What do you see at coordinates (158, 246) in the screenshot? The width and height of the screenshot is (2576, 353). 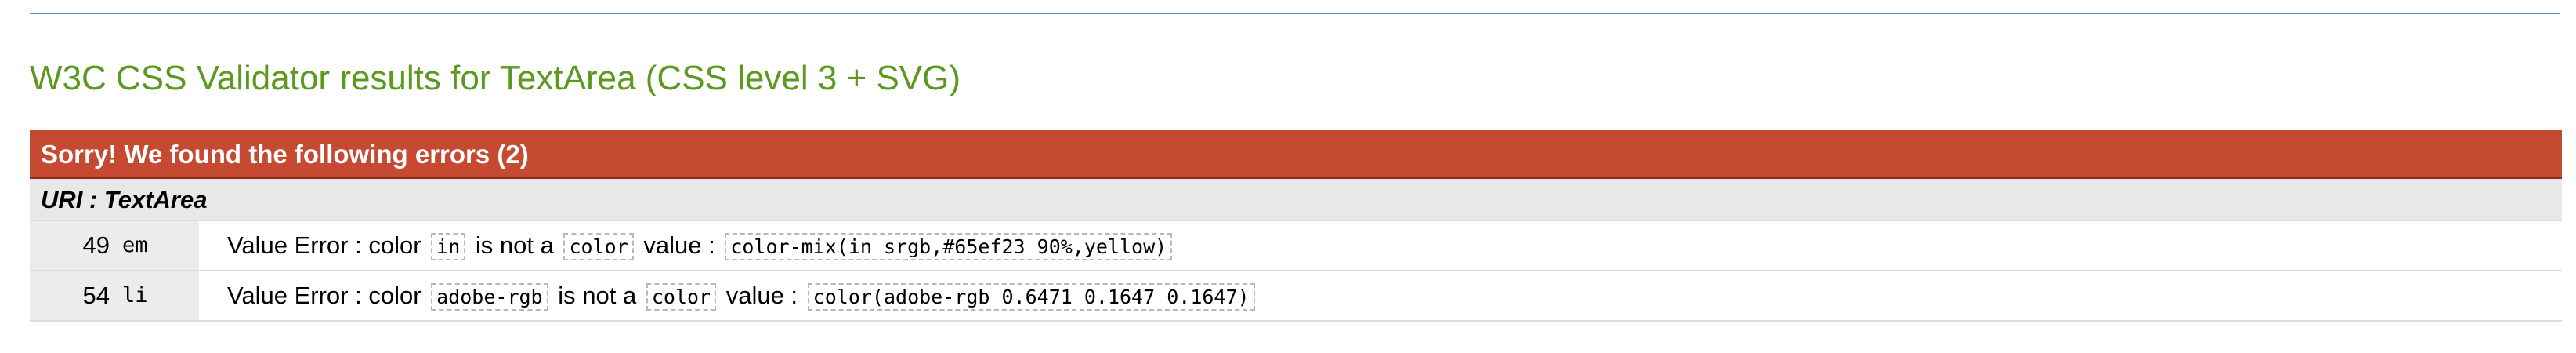 I see `error-context: em` at bounding box center [158, 246].